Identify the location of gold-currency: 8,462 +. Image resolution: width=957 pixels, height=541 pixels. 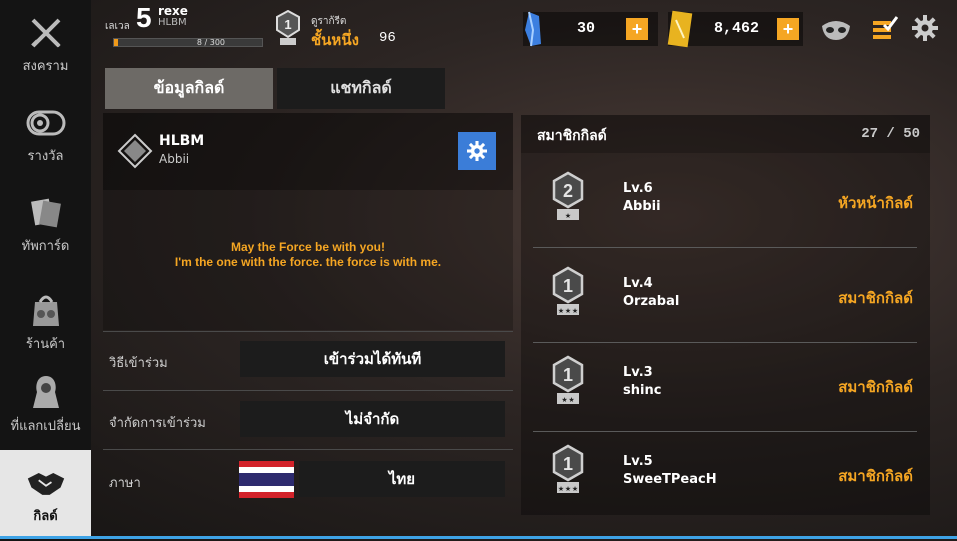
(735, 29).